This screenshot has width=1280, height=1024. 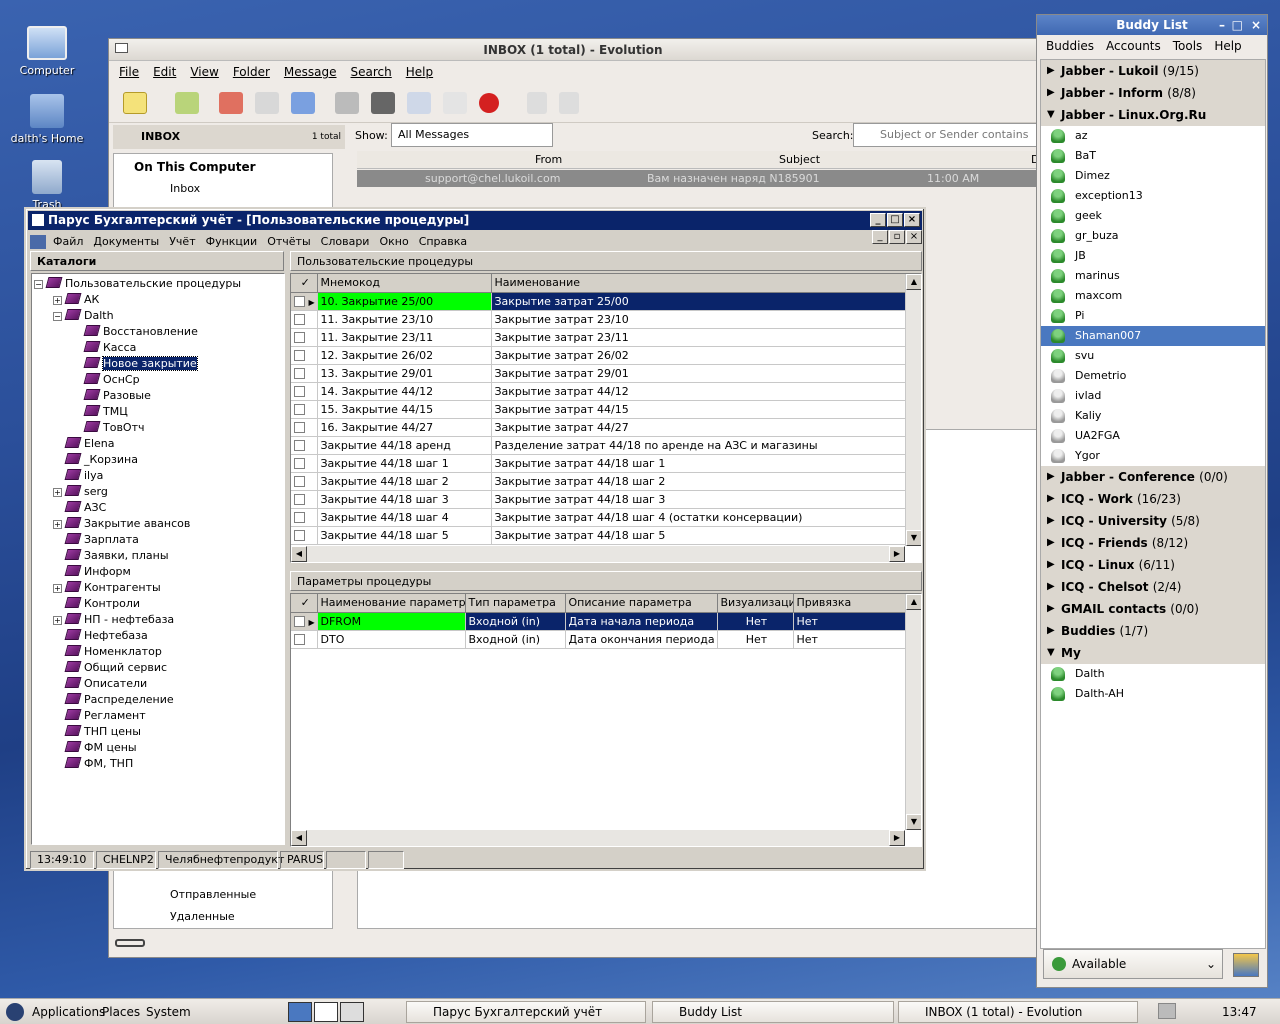 What do you see at coordinates (773, 1012) in the screenshot?
I see `task-buddy-list: Buddy List` at bounding box center [773, 1012].